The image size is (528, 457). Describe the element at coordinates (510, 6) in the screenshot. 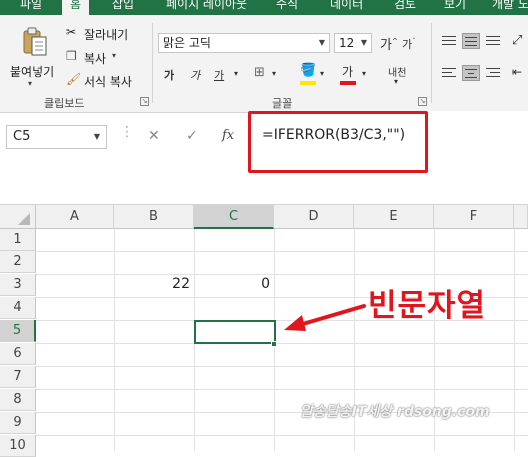

I see `tab-developer: 개발 도` at that location.